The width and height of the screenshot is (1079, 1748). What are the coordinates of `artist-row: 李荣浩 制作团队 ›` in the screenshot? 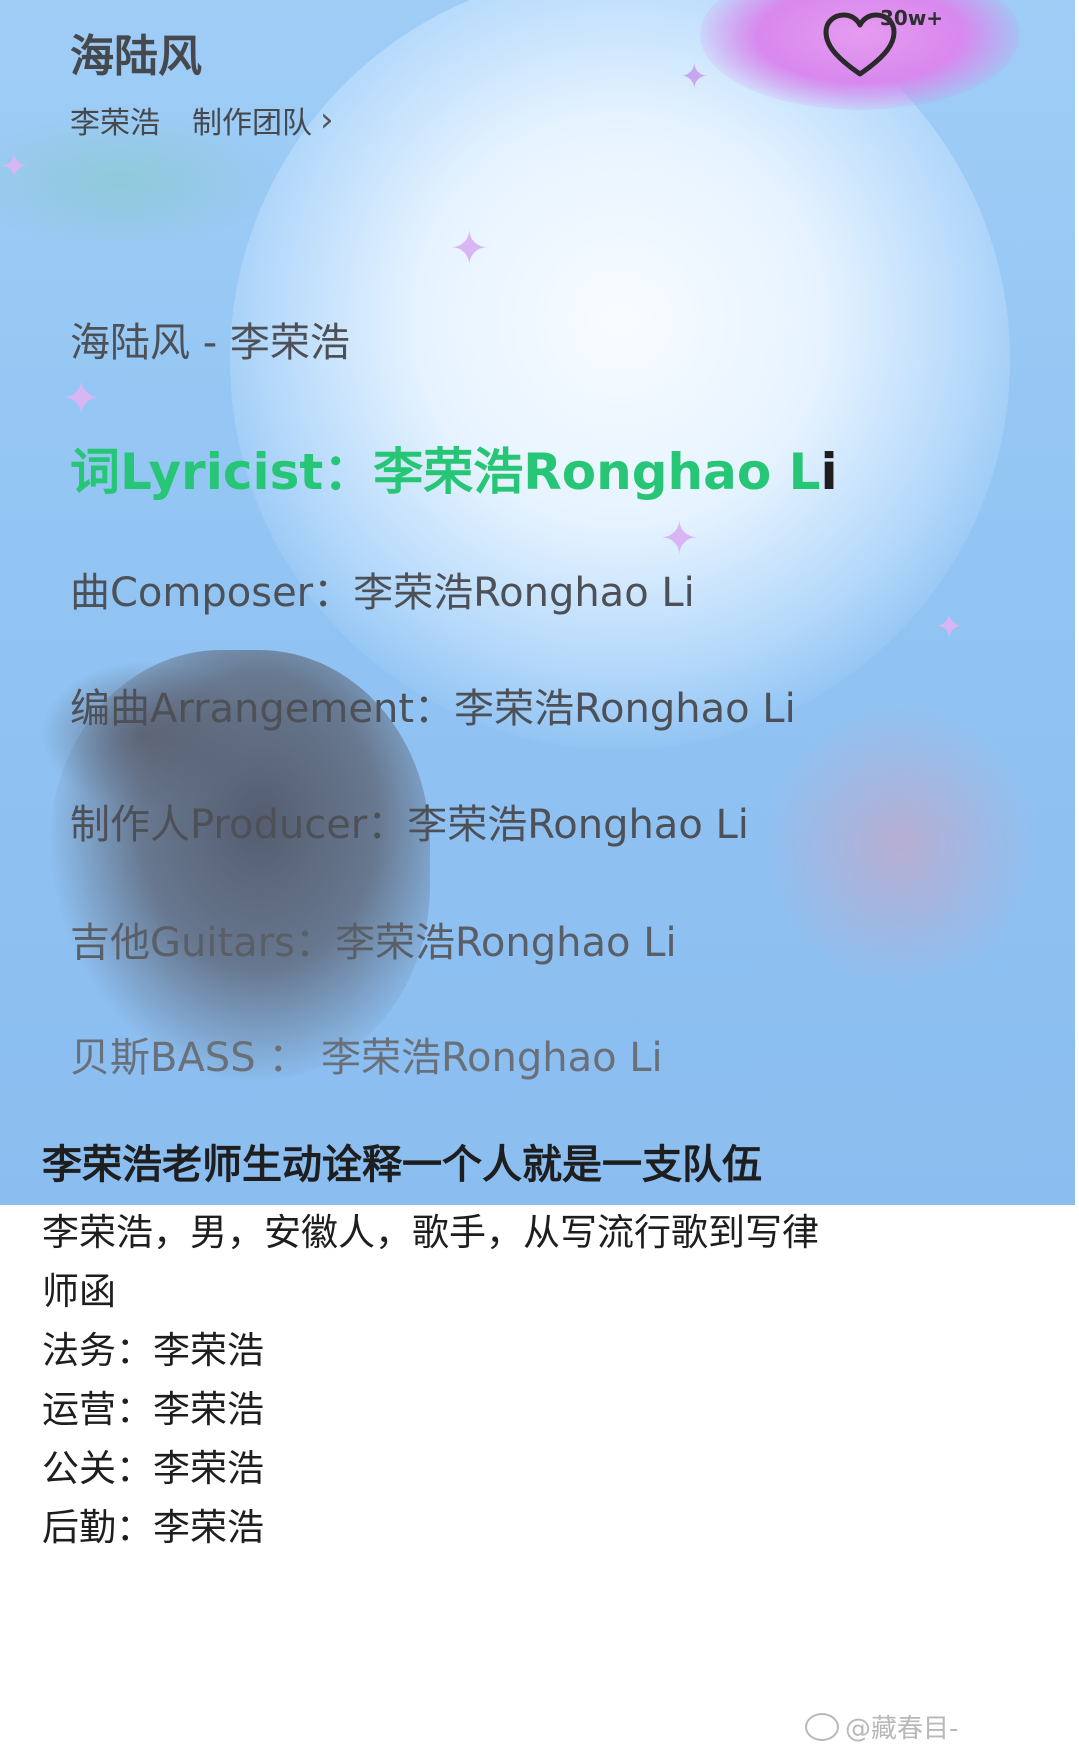 It's located at (202, 120).